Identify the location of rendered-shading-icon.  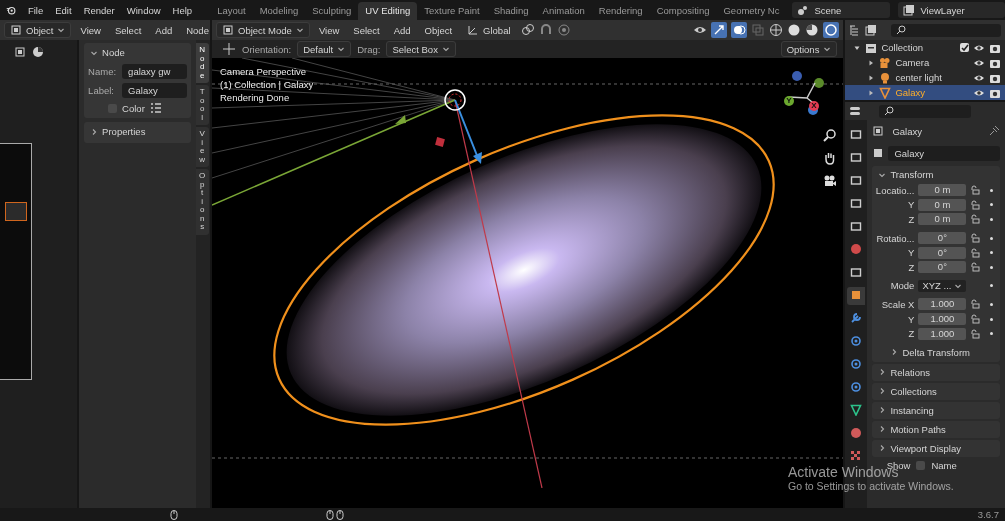
(831, 30).